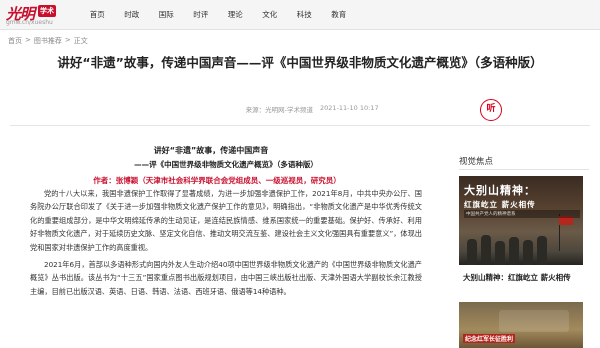  What do you see at coordinates (47, 11) in the screenshot?
I see `logo-badge: 学术` at bounding box center [47, 11].